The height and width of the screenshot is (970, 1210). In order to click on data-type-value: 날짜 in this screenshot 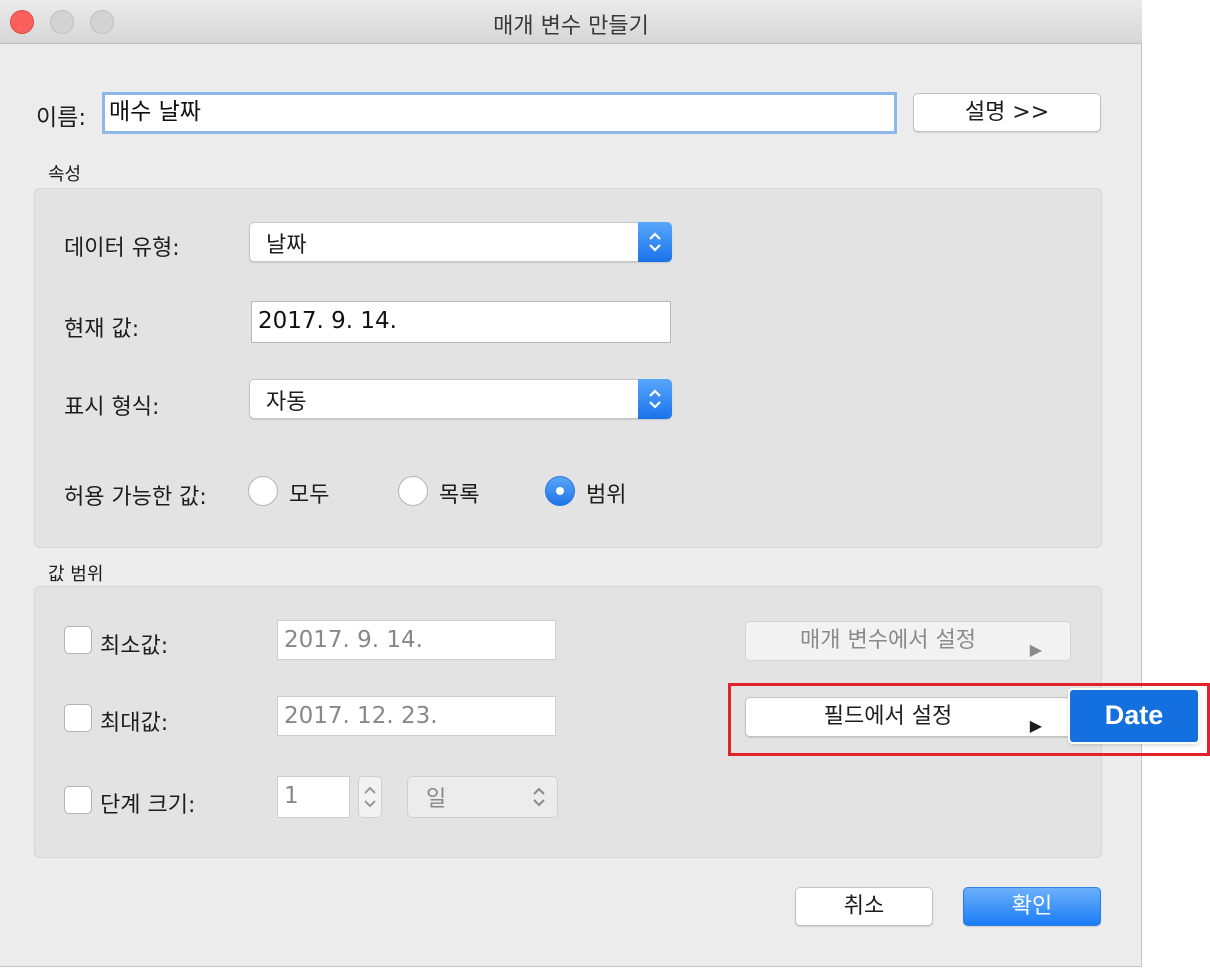, I will do `click(286, 245)`.